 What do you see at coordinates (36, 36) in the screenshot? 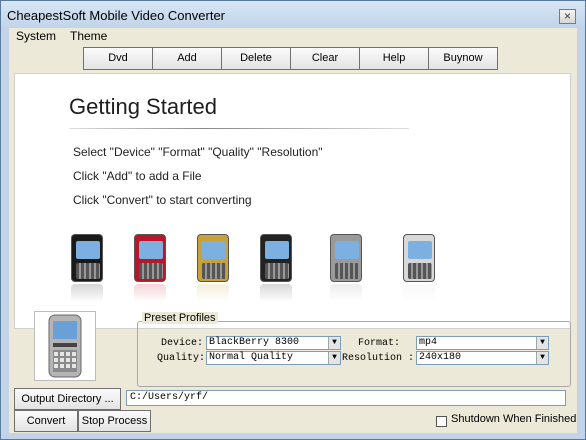
I see `menu-system: System` at bounding box center [36, 36].